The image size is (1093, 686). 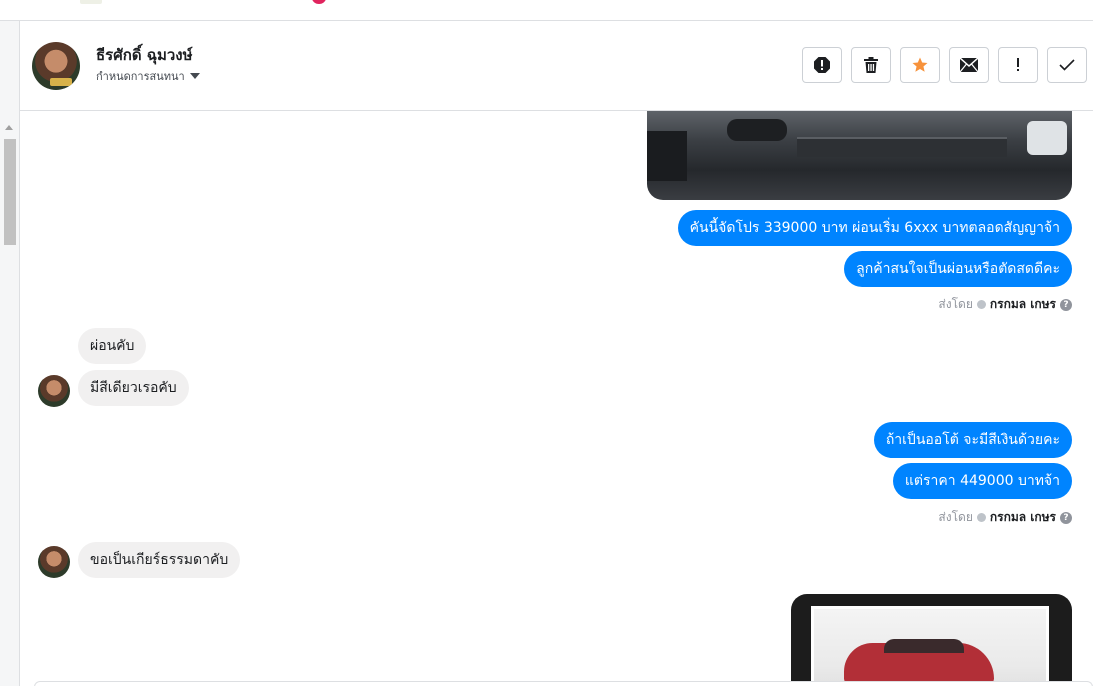 What do you see at coordinates (61, 82) in the screenshot?
I see `avatar-badge` at bounding box center [61, 82].